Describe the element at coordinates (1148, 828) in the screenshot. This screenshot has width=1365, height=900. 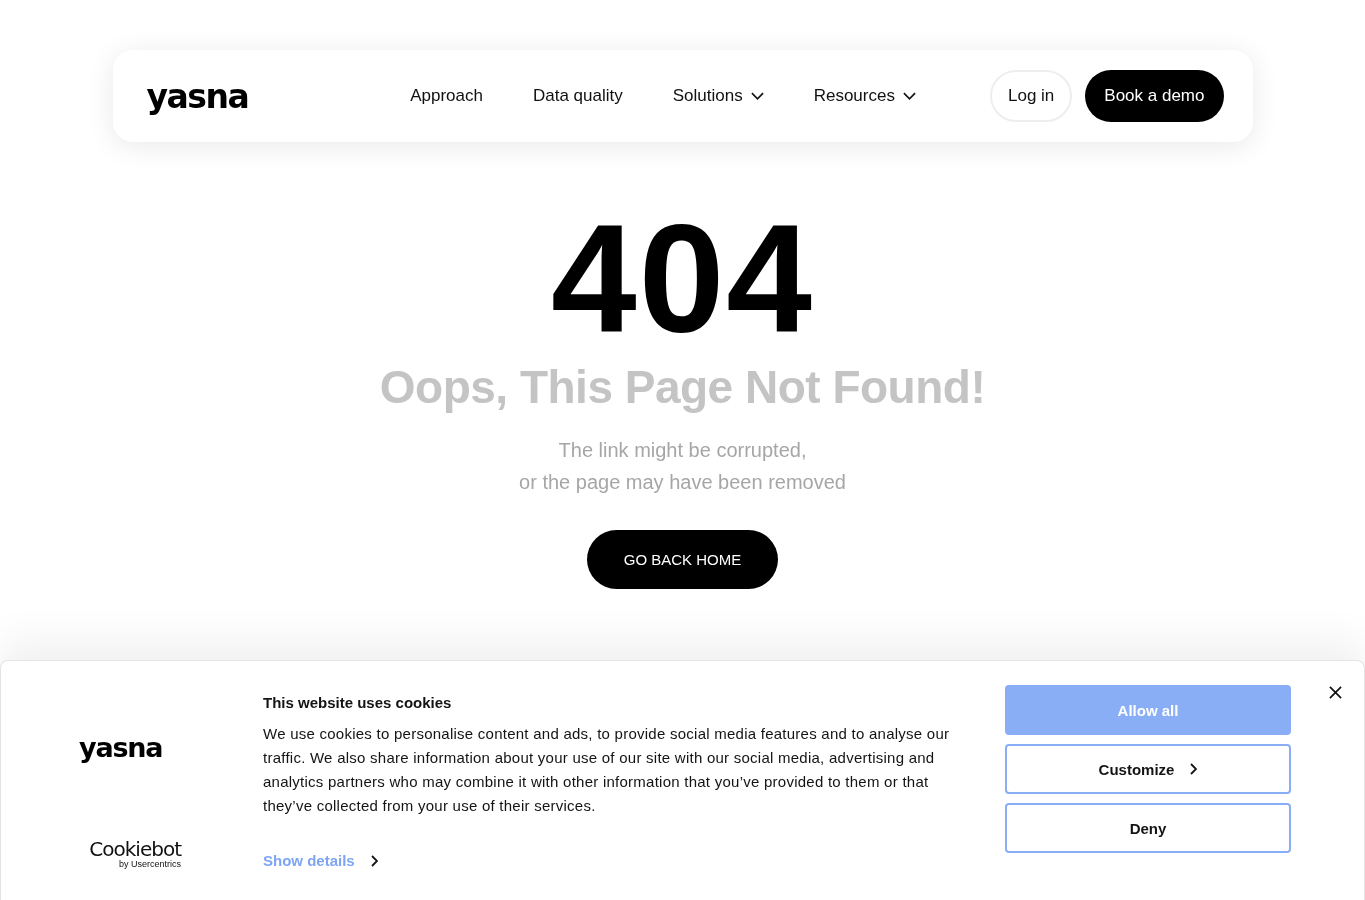
I see `cookie-button: Deny` at that location.